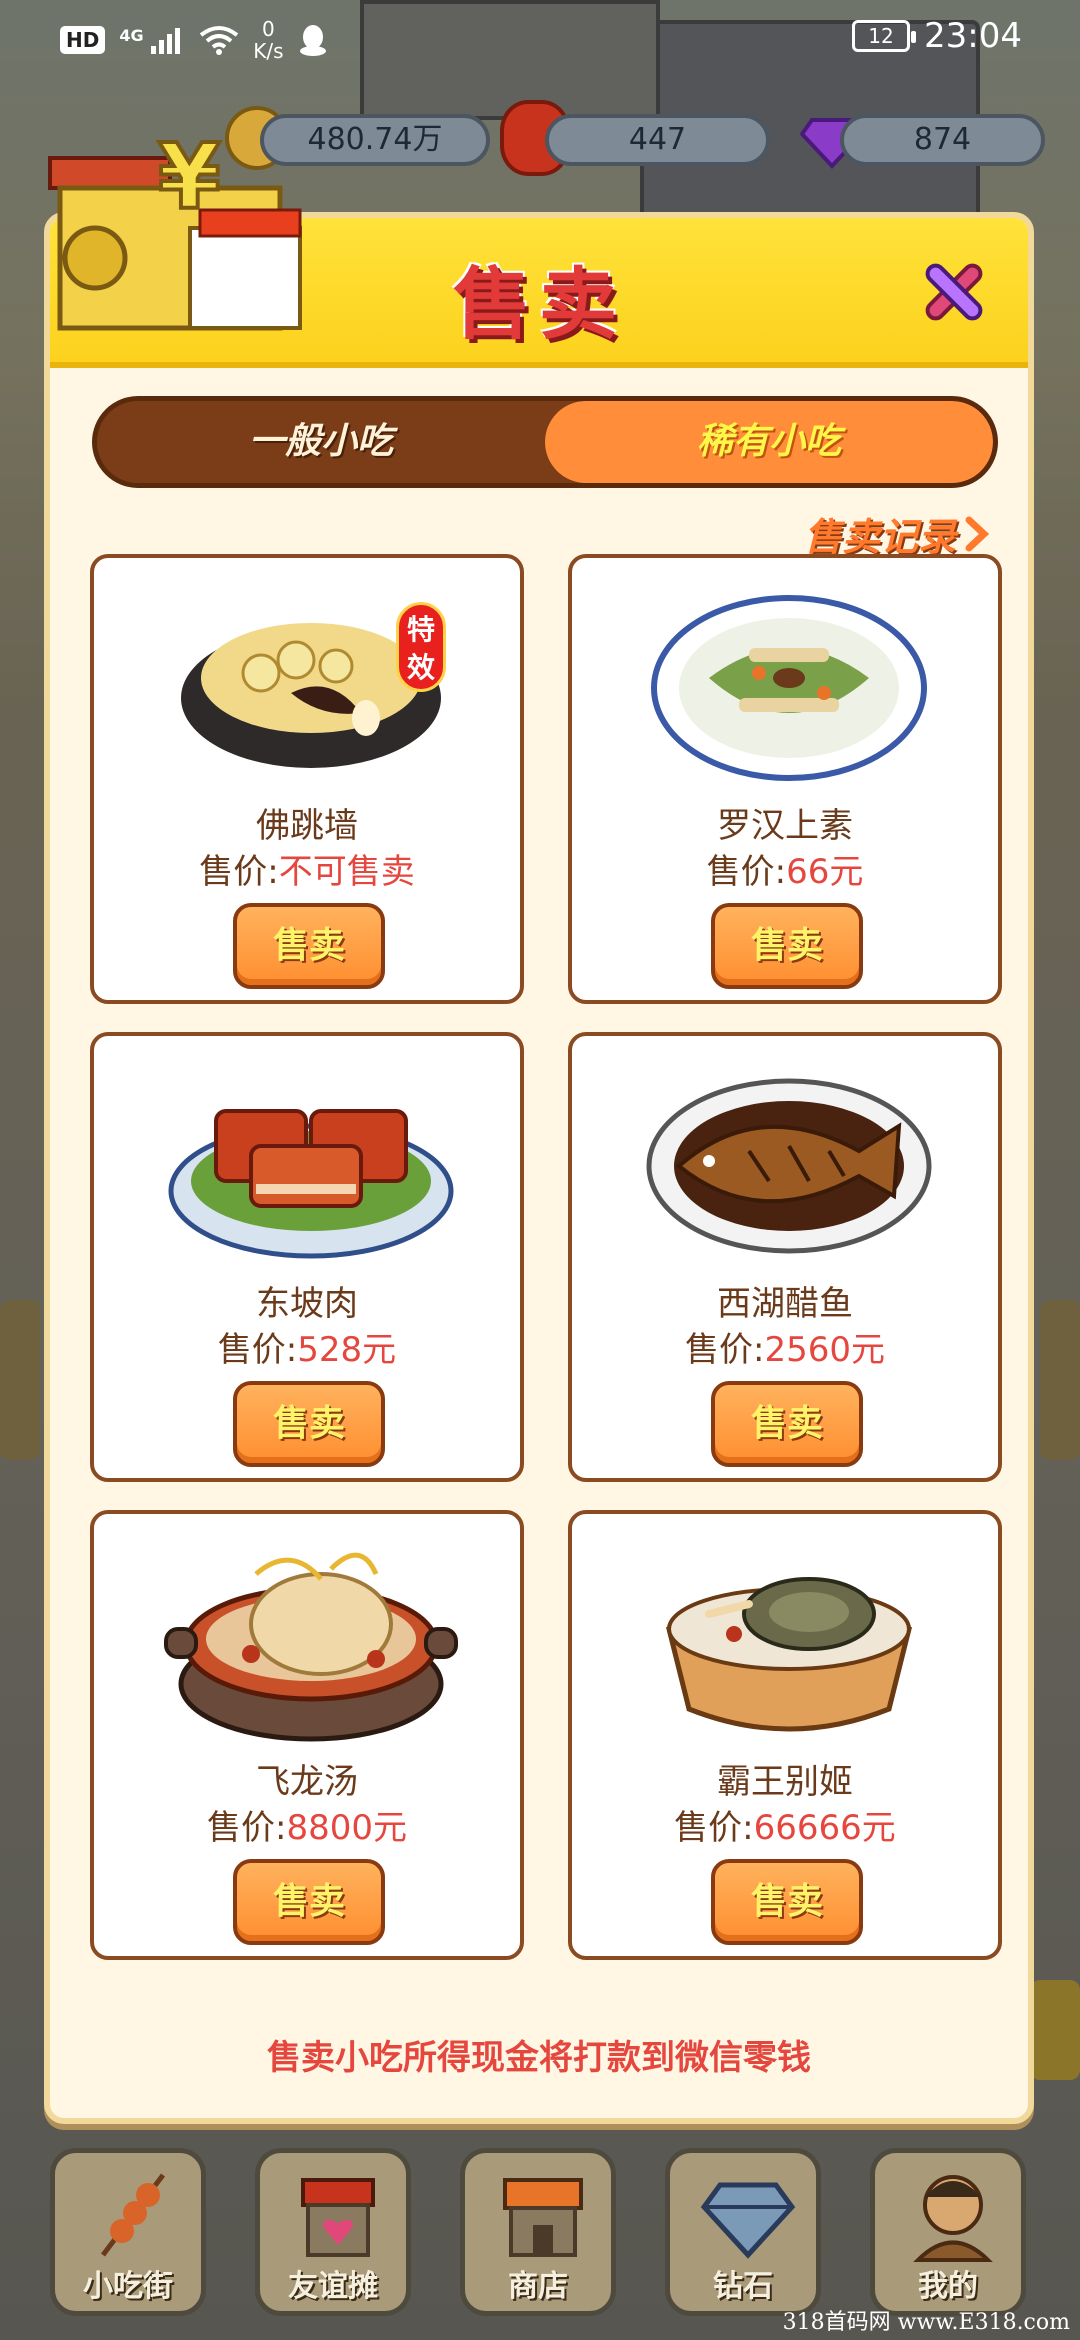 Image resolution: width=1080 pixels, height=2340 pixels. What do you see at coordinates (133, 2215) in the screenshot?
I see `skewer-icon` at bounding box center [133, 2215].